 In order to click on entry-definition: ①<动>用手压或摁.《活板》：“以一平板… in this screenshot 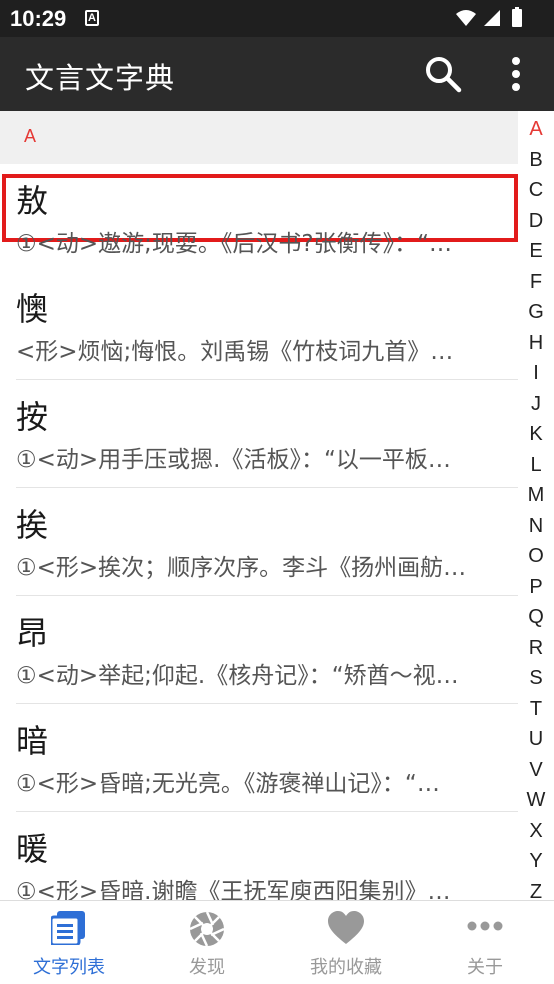, I will do `click(233, 460)`.